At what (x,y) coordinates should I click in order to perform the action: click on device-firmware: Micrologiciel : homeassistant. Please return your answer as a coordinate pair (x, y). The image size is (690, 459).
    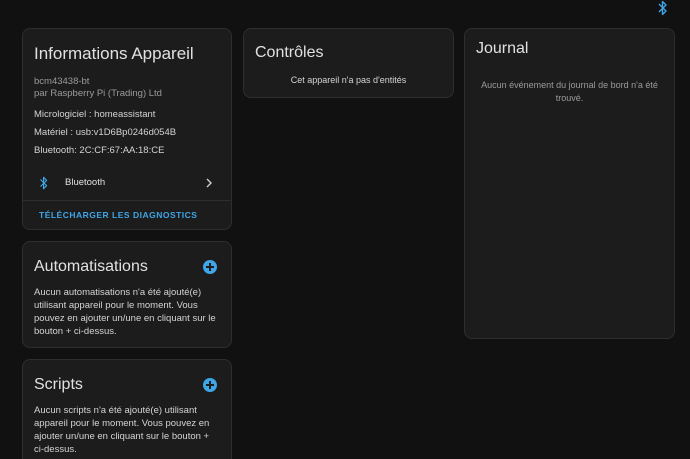
    Looking at the image, I should click on (95, 114).